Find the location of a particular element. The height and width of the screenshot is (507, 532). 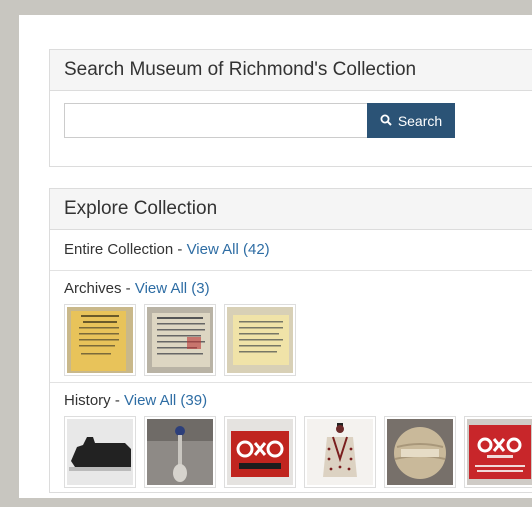

archives-thumbnails is located at coordinates (291, 340).